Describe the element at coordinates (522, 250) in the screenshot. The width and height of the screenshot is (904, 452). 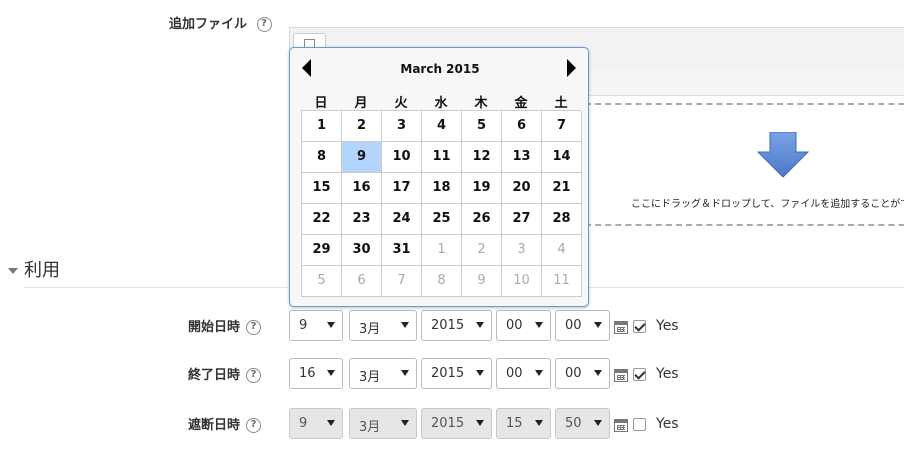
I see `calendar-day-other-month: 3` at that location.